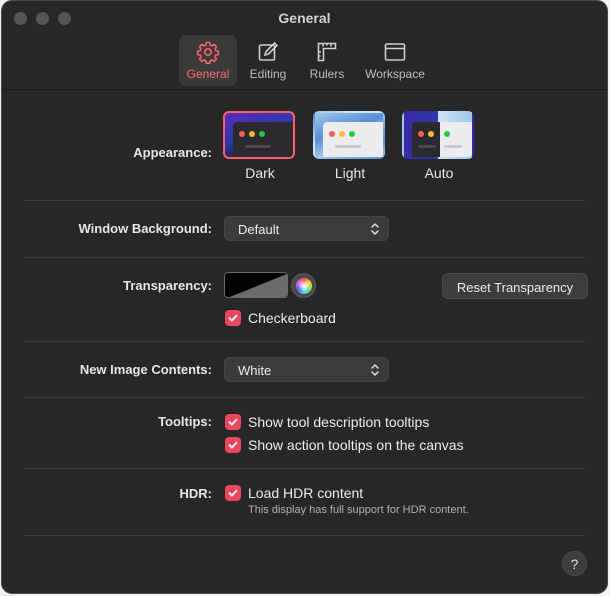  What do you see at coordinates (306, 228) in the screenshot?
I see `window-background-select: Default` at bounding box center [306, 228].